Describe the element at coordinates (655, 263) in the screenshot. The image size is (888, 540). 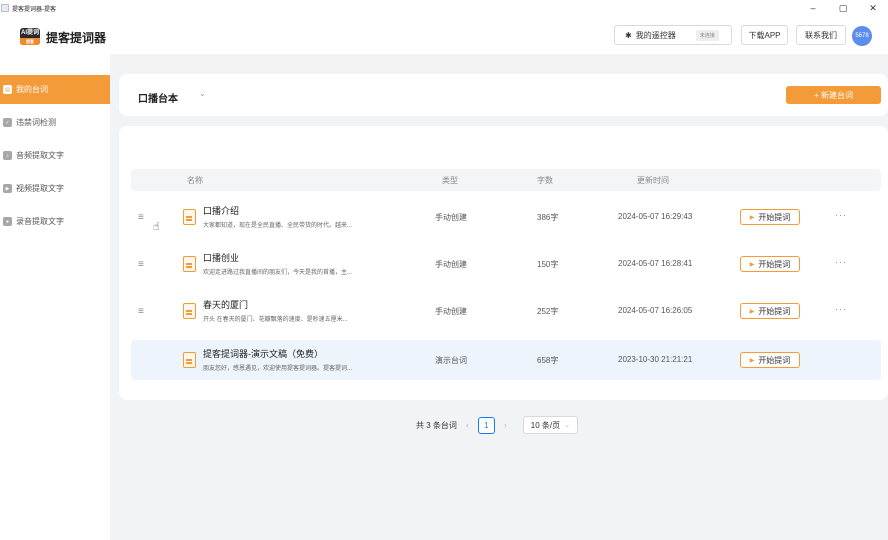
I see `row-updated: 2024-05-07 16:28:41` at that location.